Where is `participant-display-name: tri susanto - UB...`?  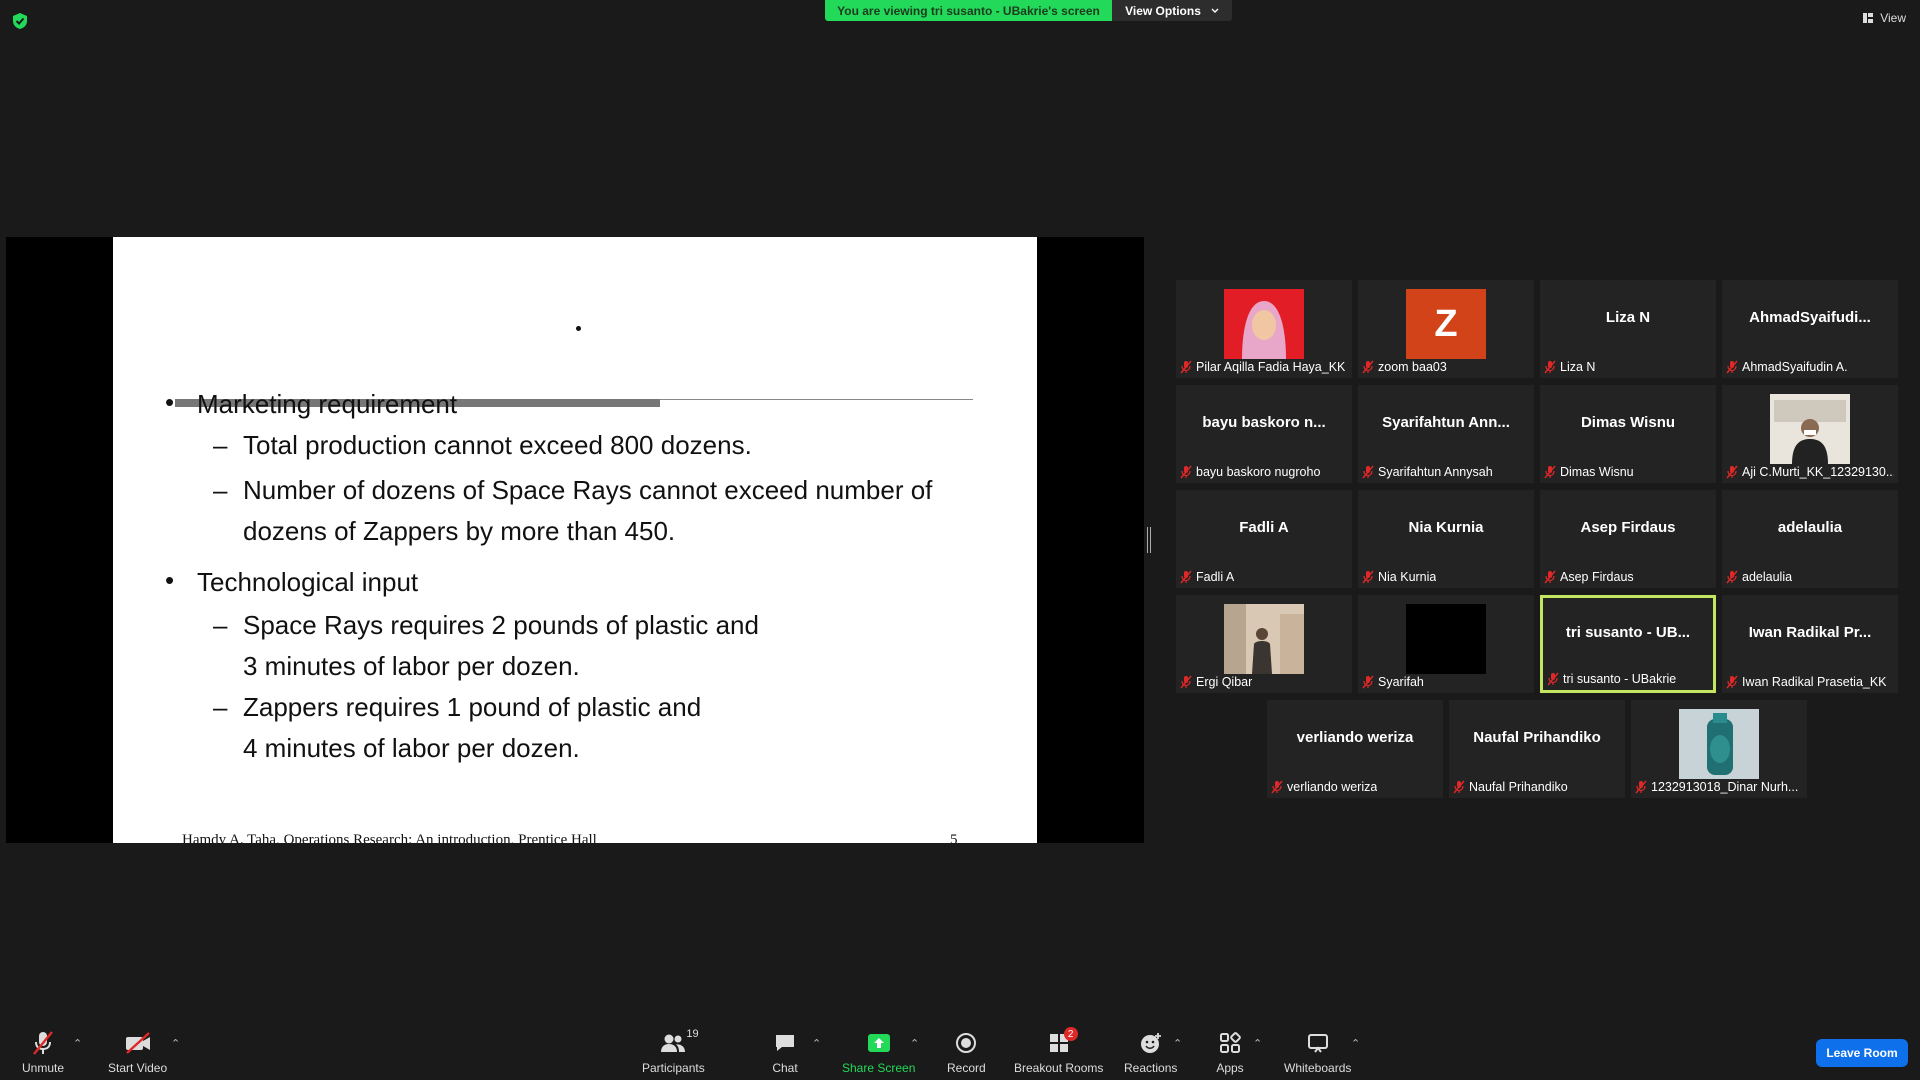
participant-display-name: tri susanto - UB... is located at coordinates (1628, 632).